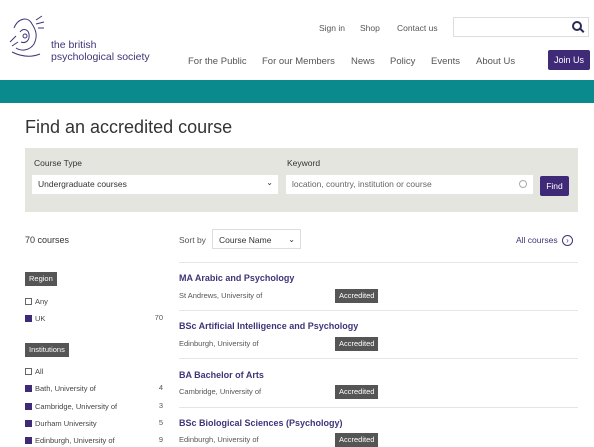 This screenshot has width=594, height=447. I want to click on nav-policy: Policy, so click(402, 61).